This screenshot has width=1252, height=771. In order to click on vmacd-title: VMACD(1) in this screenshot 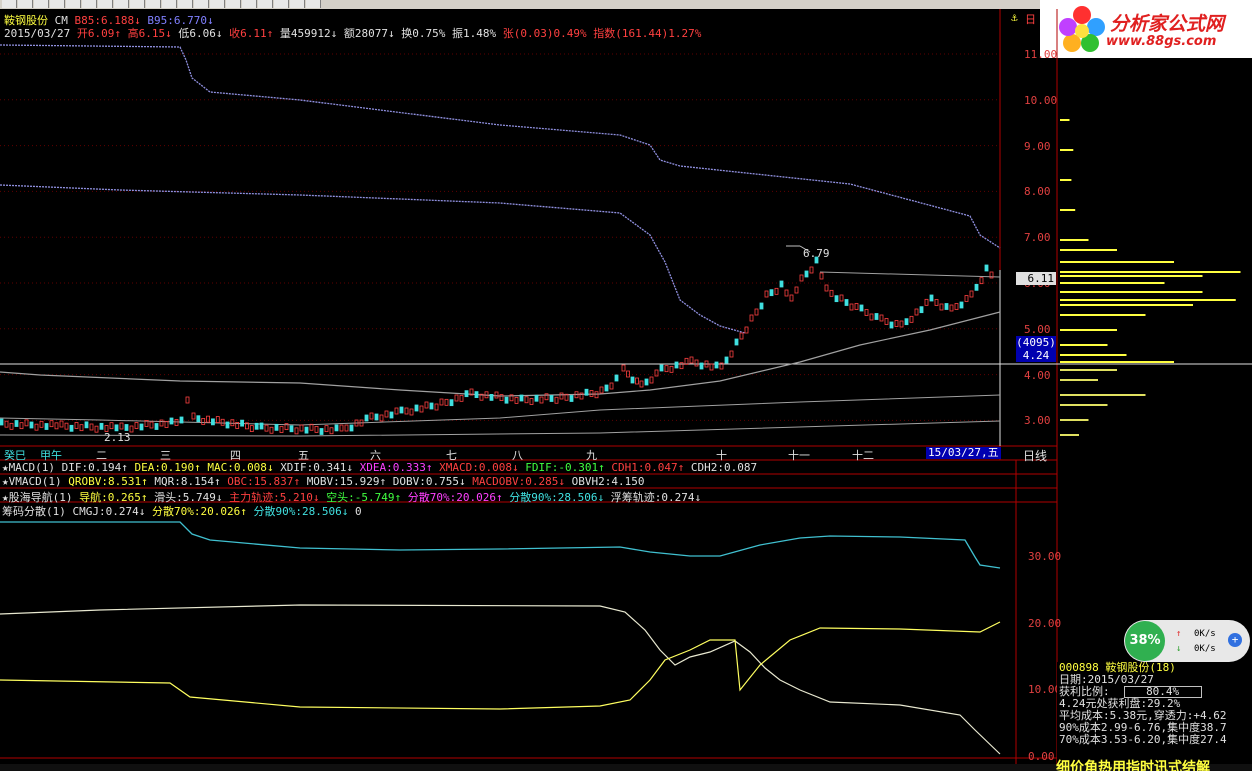, I will do `click(35, 481)`.